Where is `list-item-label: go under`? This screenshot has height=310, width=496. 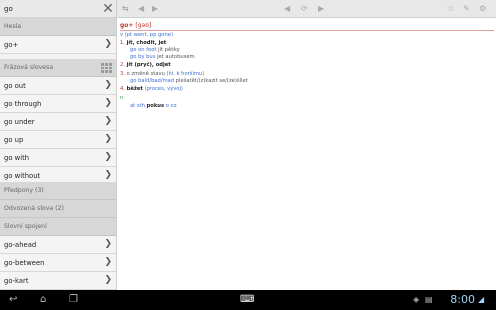 list-item-label: go under is located at coordinates (19, 122).